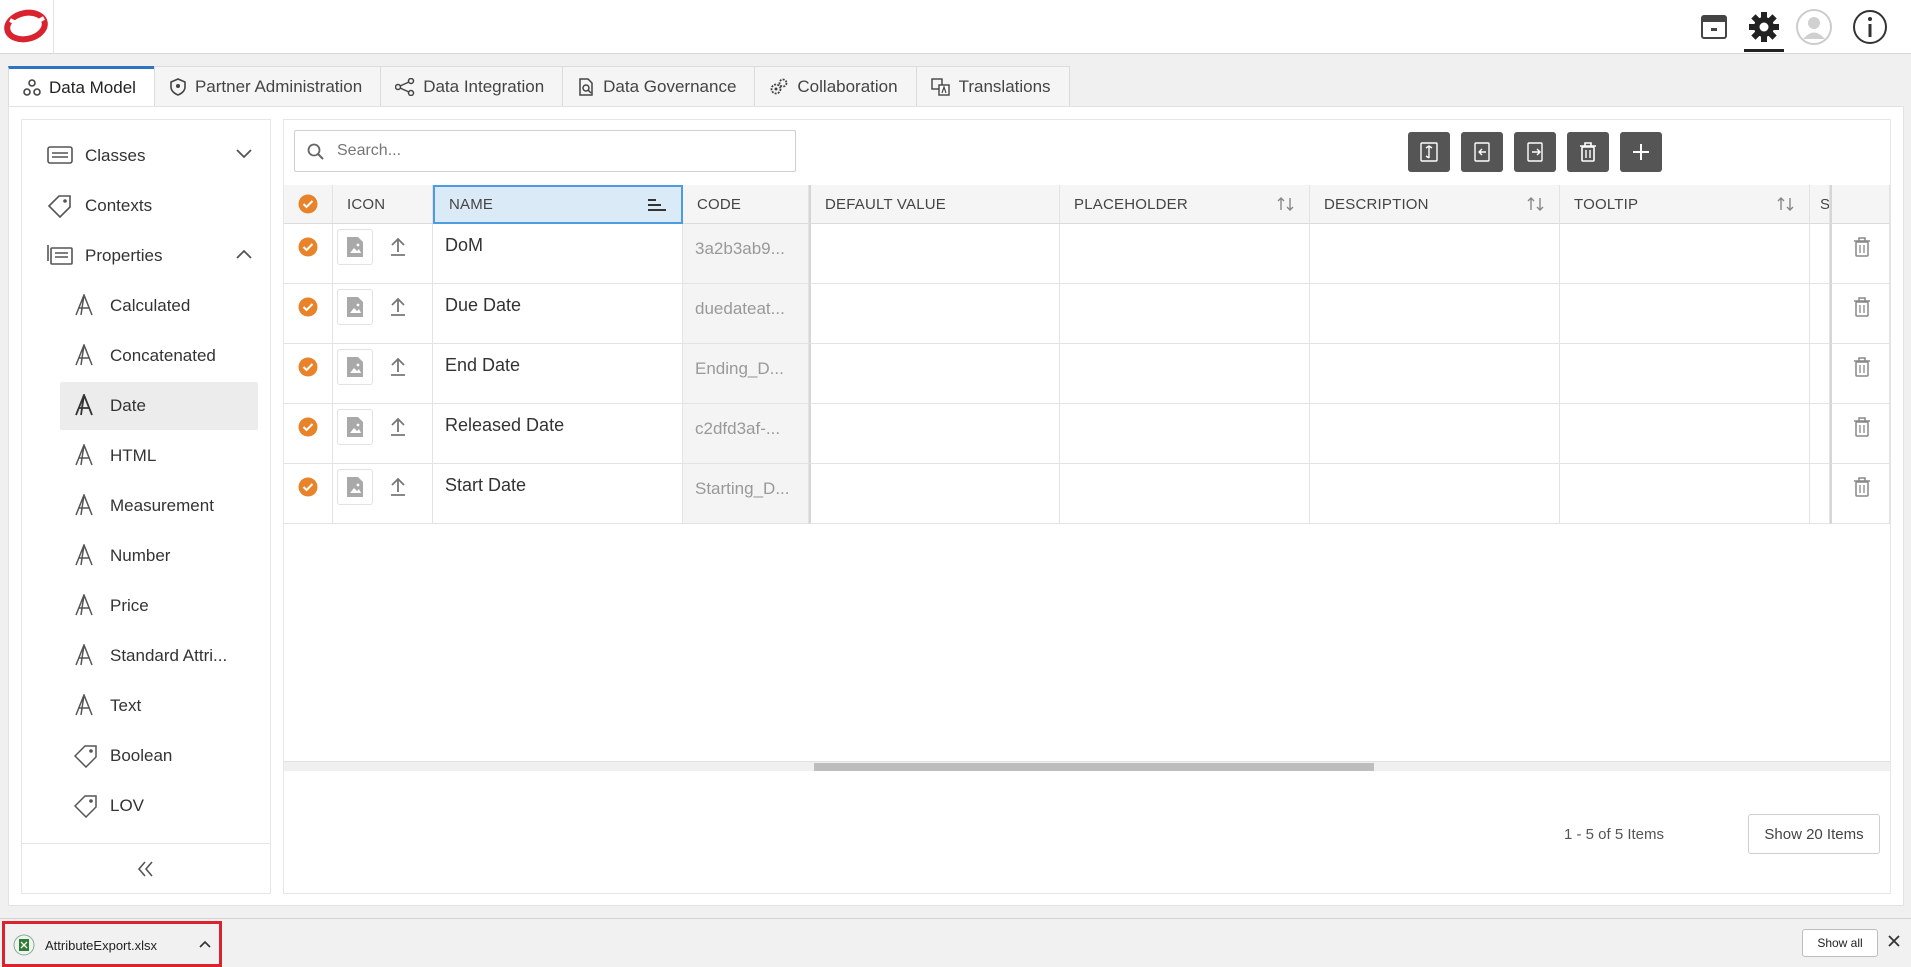 The width and height of the screenshot is (1911, 967). What do you see at coordinates (383, 204) in the screenshot?
I see `column-header-icon: ICON` at bounding box center [383, 204].